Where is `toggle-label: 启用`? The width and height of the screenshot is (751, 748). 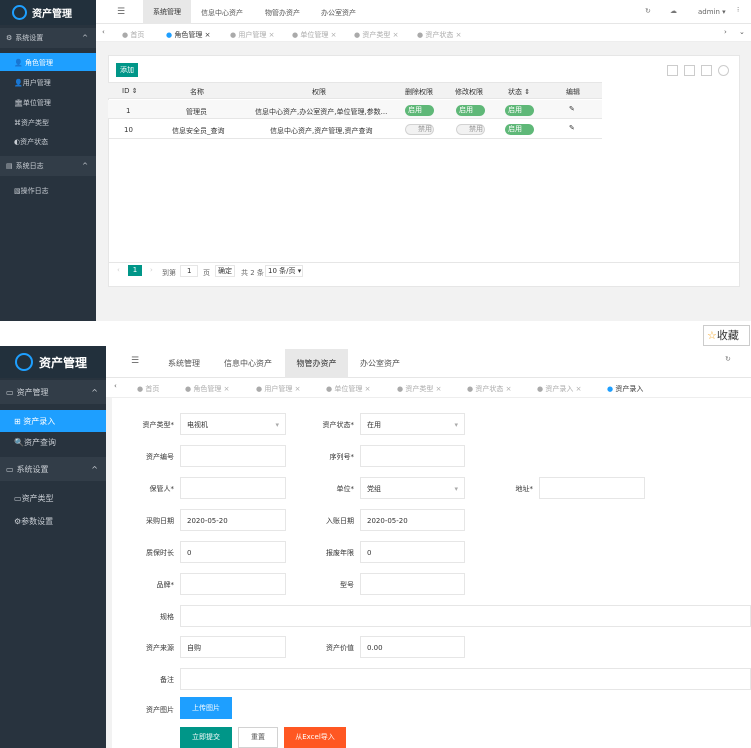
toggle-label: 启用 is located at coordinates (515, 129).